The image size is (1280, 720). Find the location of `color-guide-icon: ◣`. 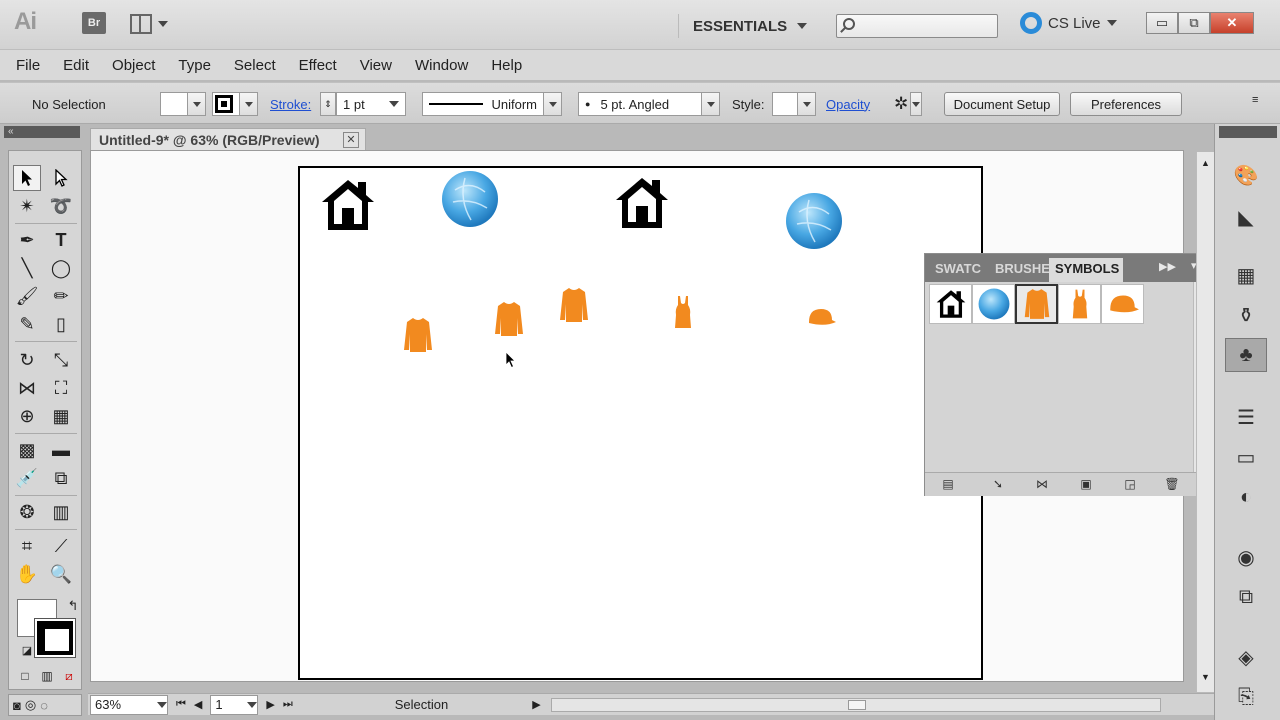

color-guide-icon: ◣ is located at coordinates (1246, 217).